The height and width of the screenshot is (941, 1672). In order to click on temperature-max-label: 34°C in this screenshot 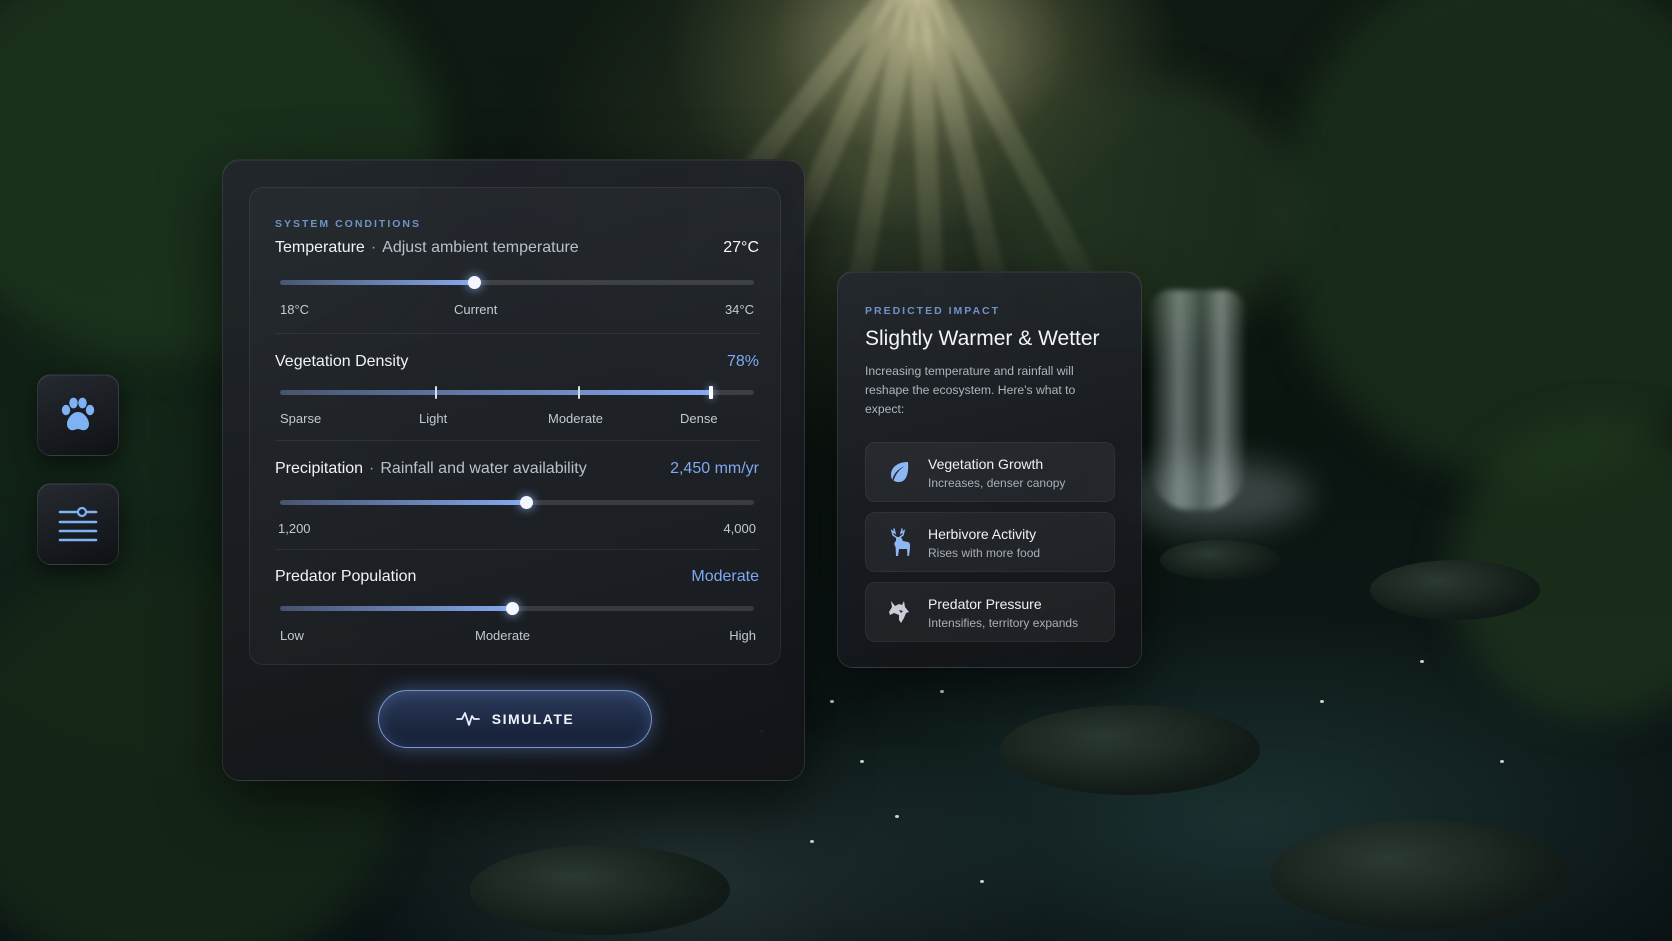, I will do `click(739, 309)`.